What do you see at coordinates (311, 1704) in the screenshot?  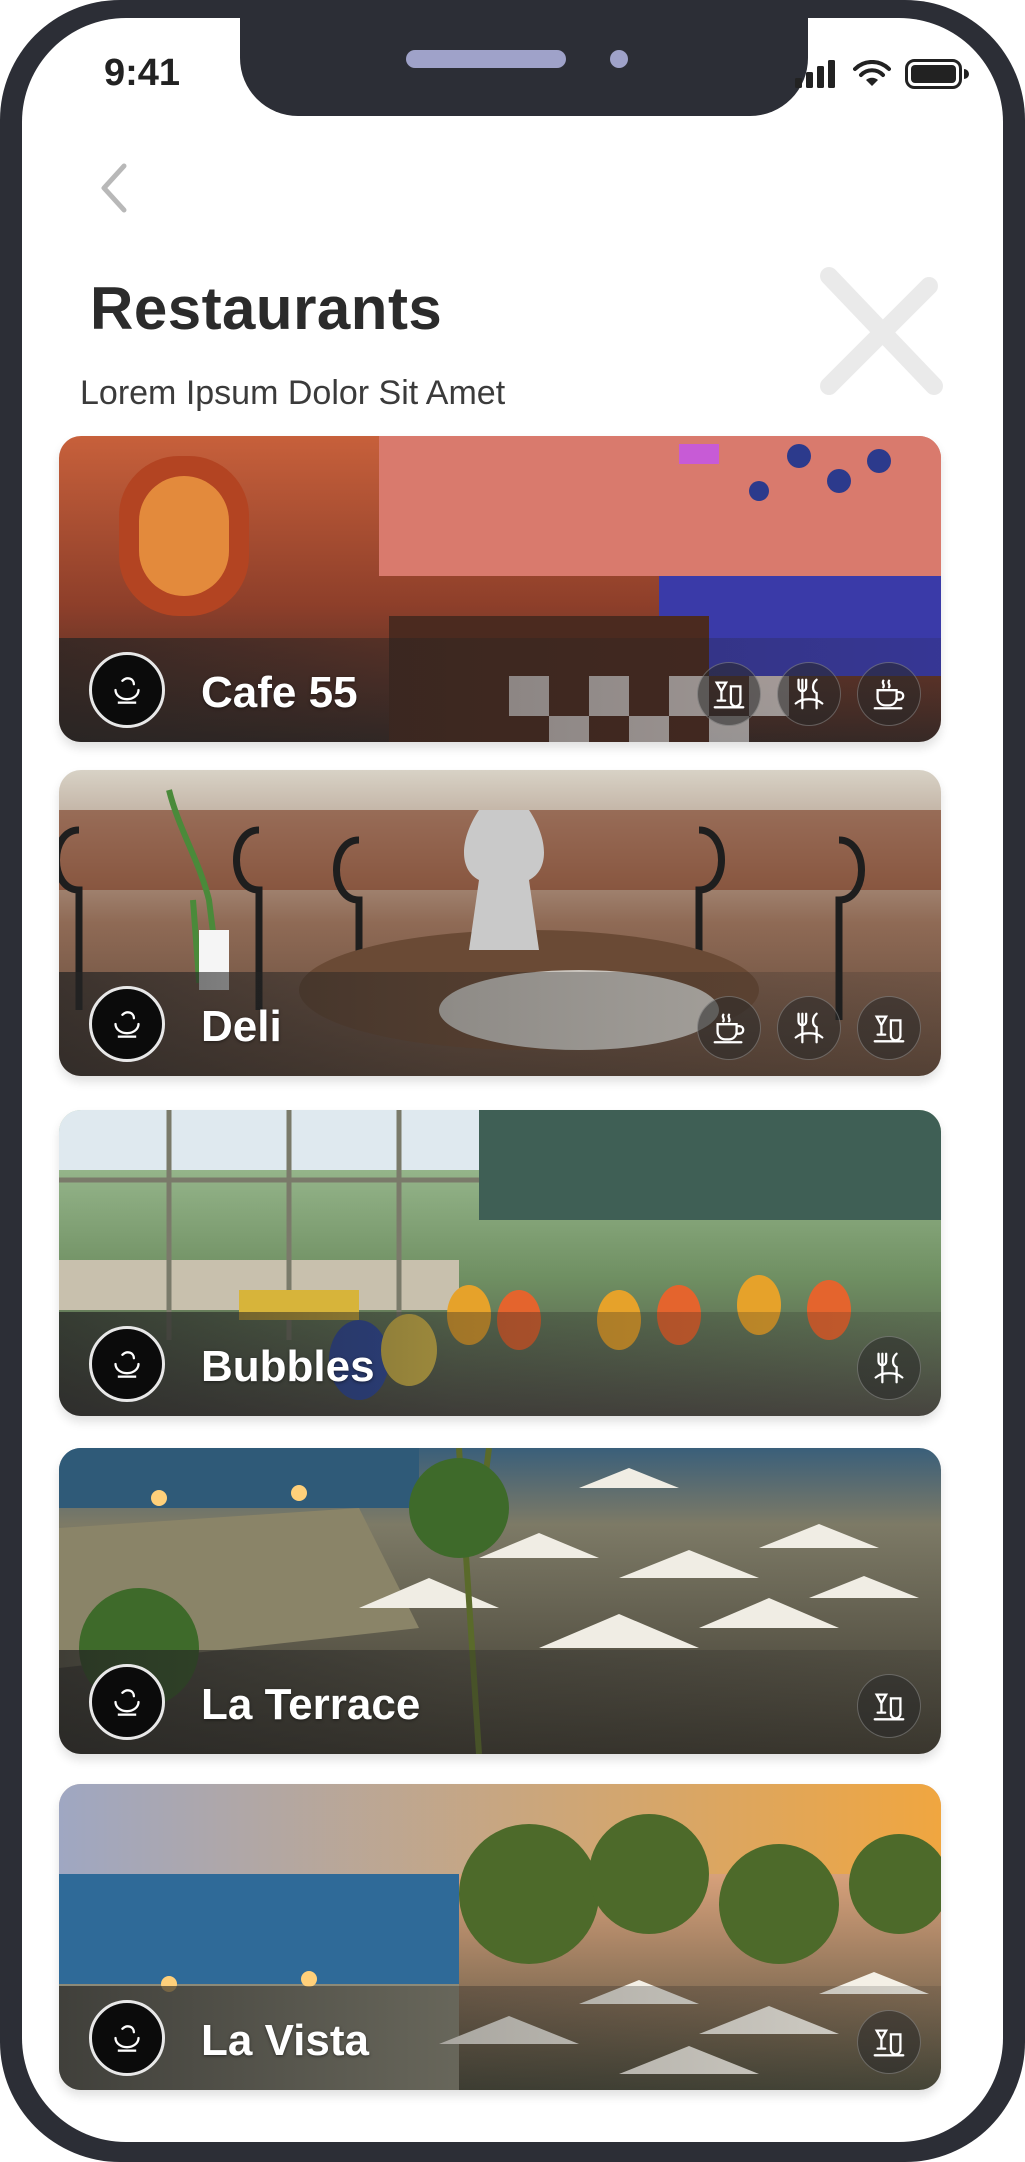 I see `restaurant-name: La Terrace` at bounding box center [311, 1704].